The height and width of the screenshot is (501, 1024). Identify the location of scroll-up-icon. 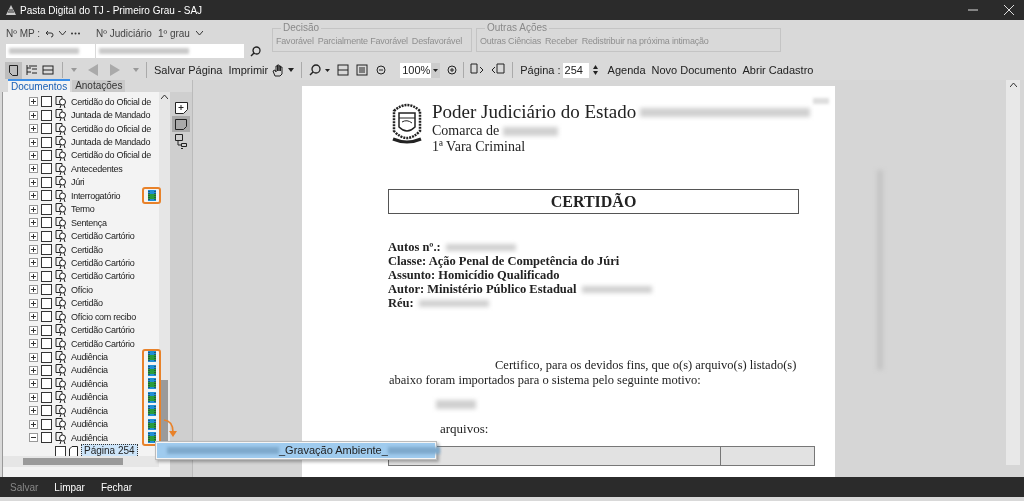
(164, 97).